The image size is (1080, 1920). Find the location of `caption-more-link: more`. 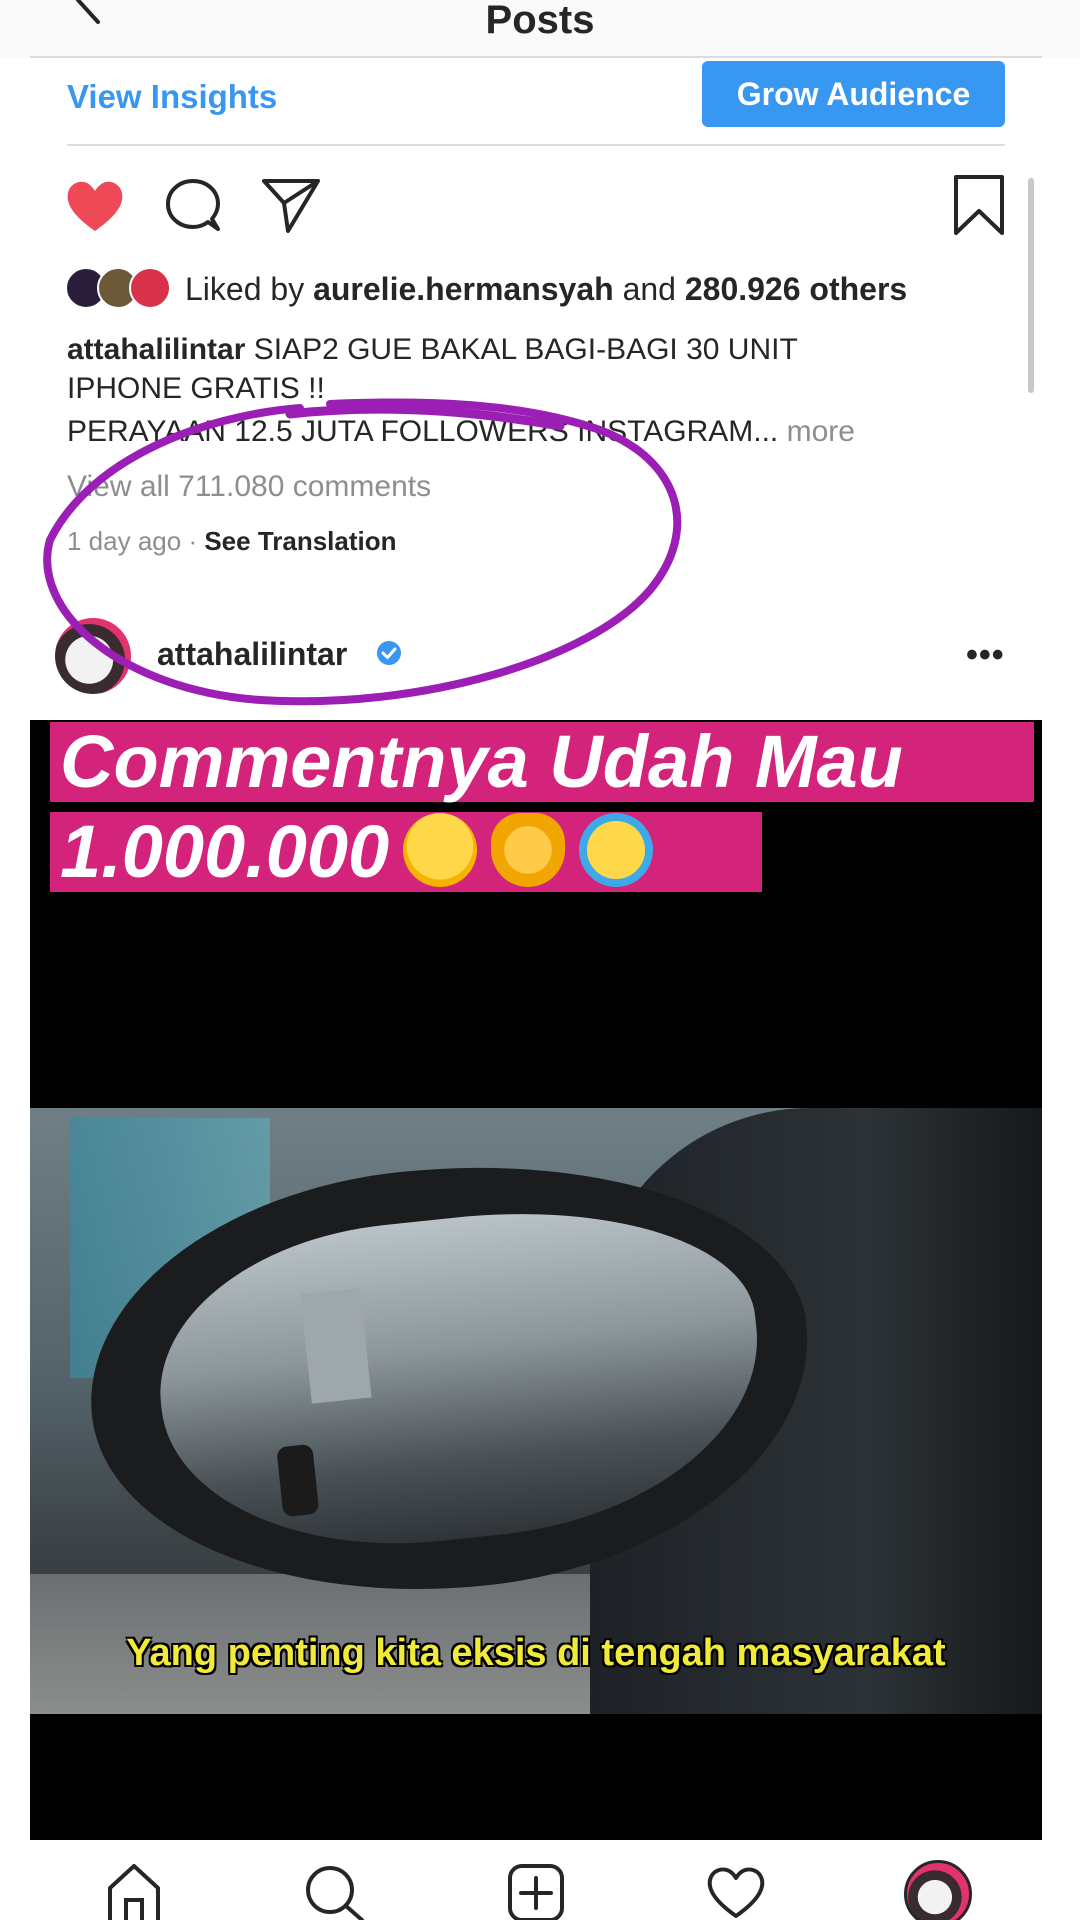

caption-more-link: more is located at coordinates (821, 431).